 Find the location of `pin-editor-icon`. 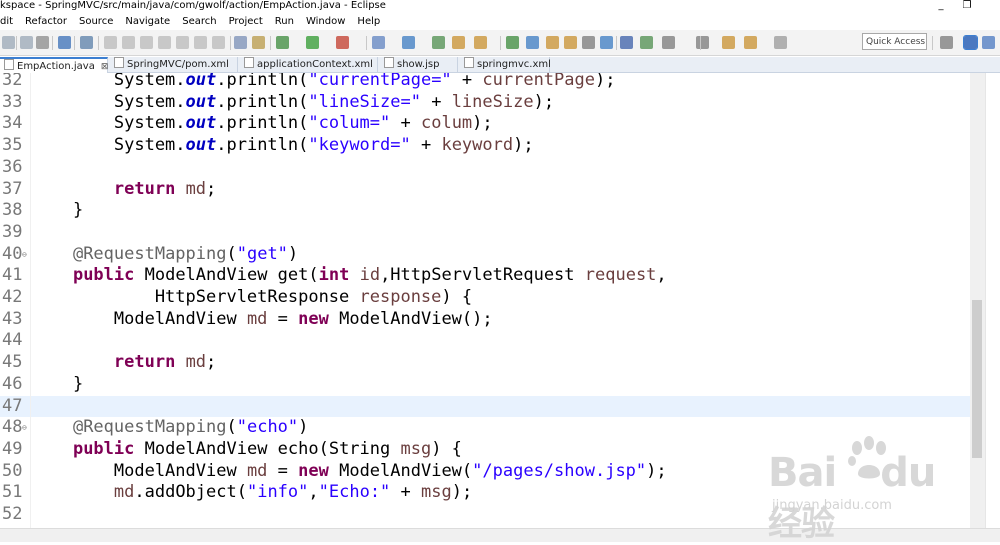

pin-editor-icon is located at coordinates (646, 42).